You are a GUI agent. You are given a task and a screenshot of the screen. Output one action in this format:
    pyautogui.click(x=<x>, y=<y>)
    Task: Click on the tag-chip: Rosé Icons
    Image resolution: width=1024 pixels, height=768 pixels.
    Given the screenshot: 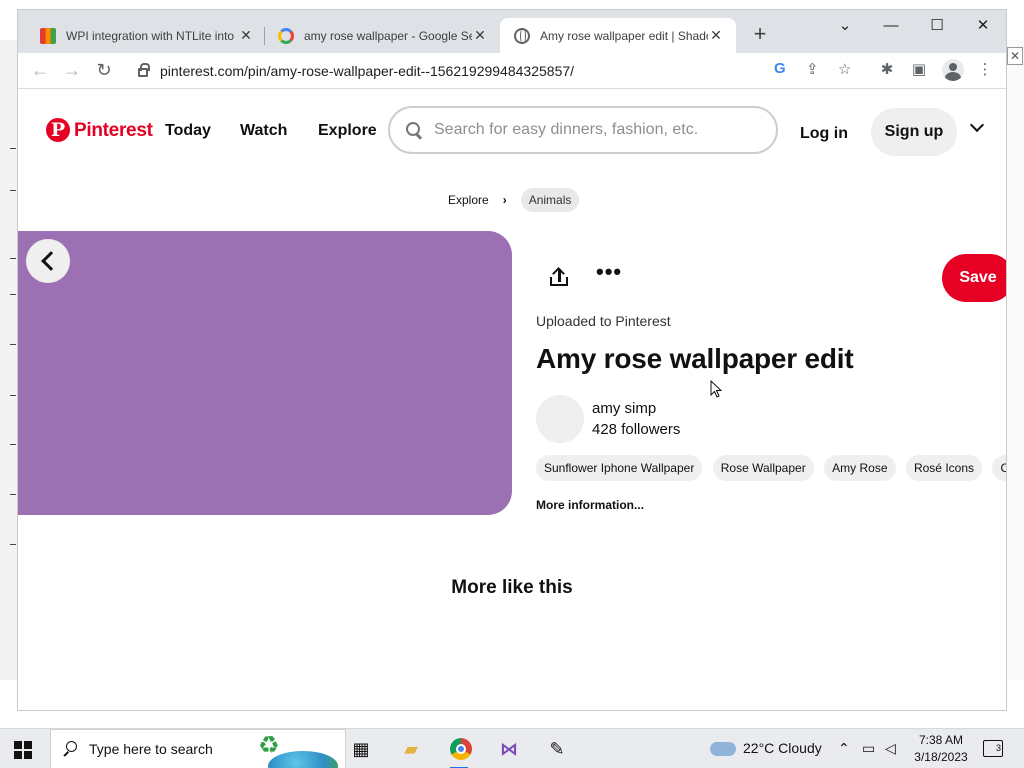 What is the action you would take?
    pyautogui.click(x=943, y=468)
    